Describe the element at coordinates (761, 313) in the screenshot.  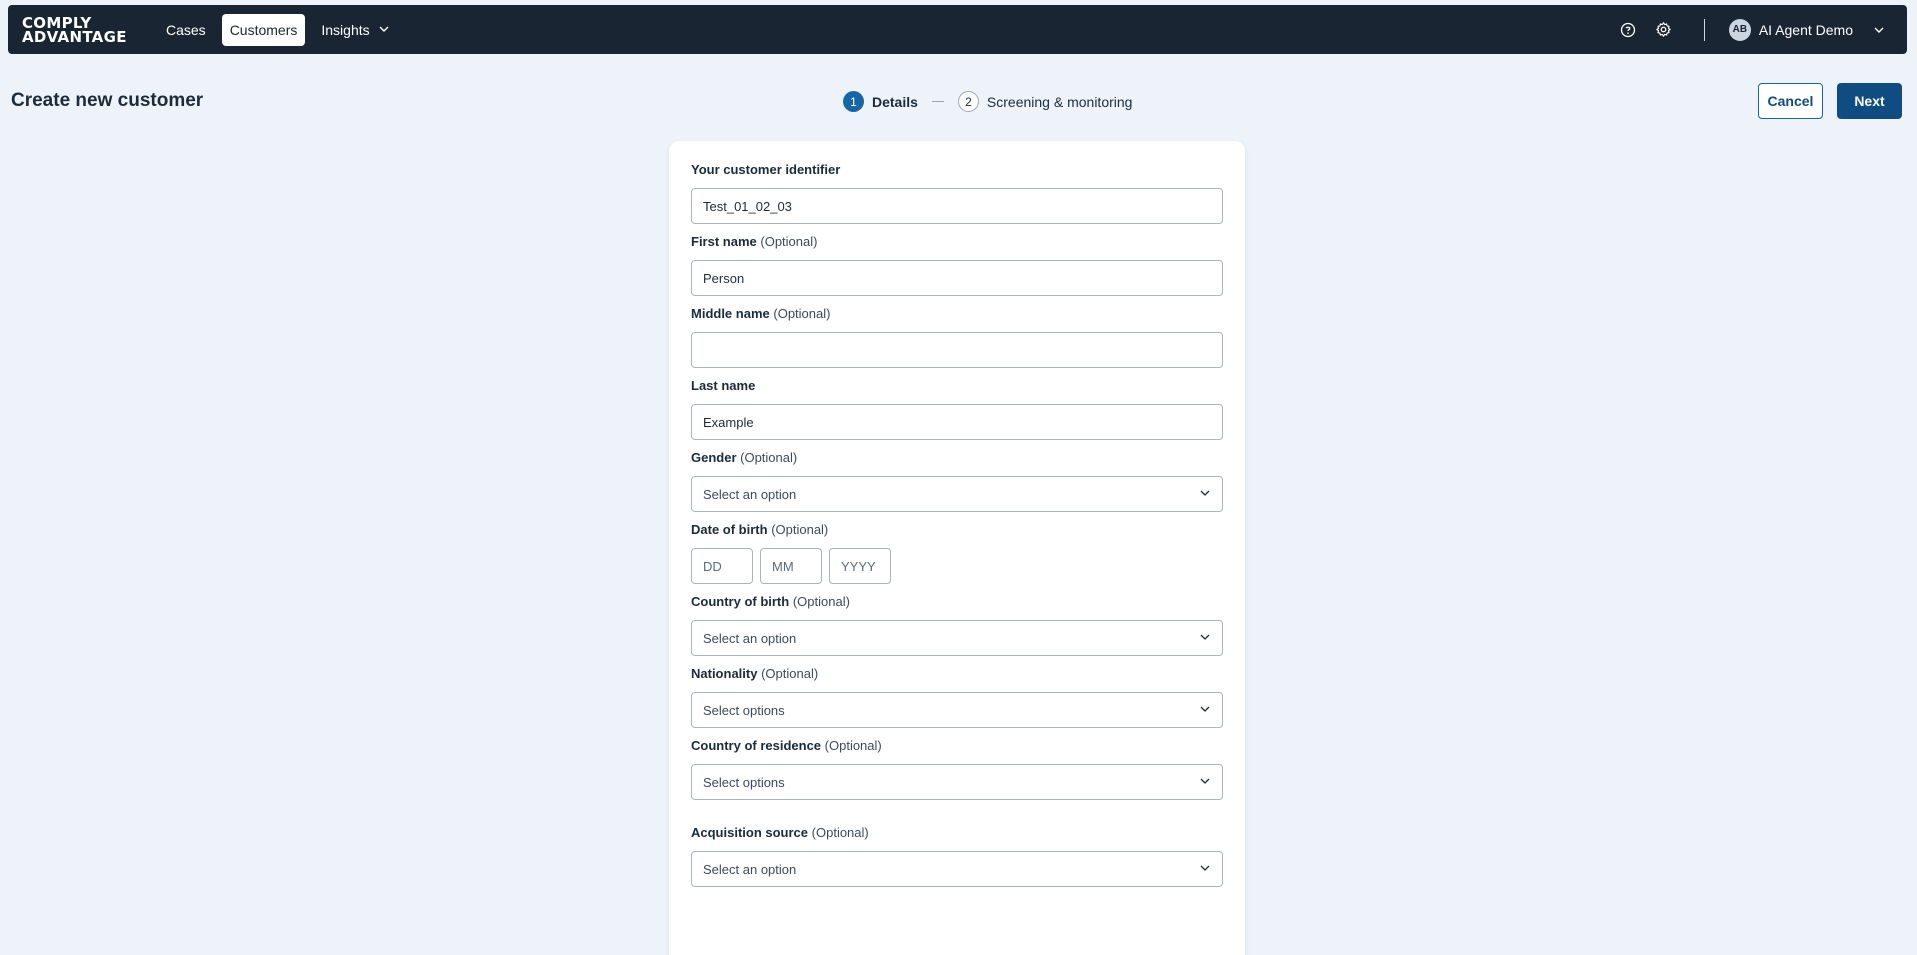
I see `field-label: Middle name (Optional)` at that location.